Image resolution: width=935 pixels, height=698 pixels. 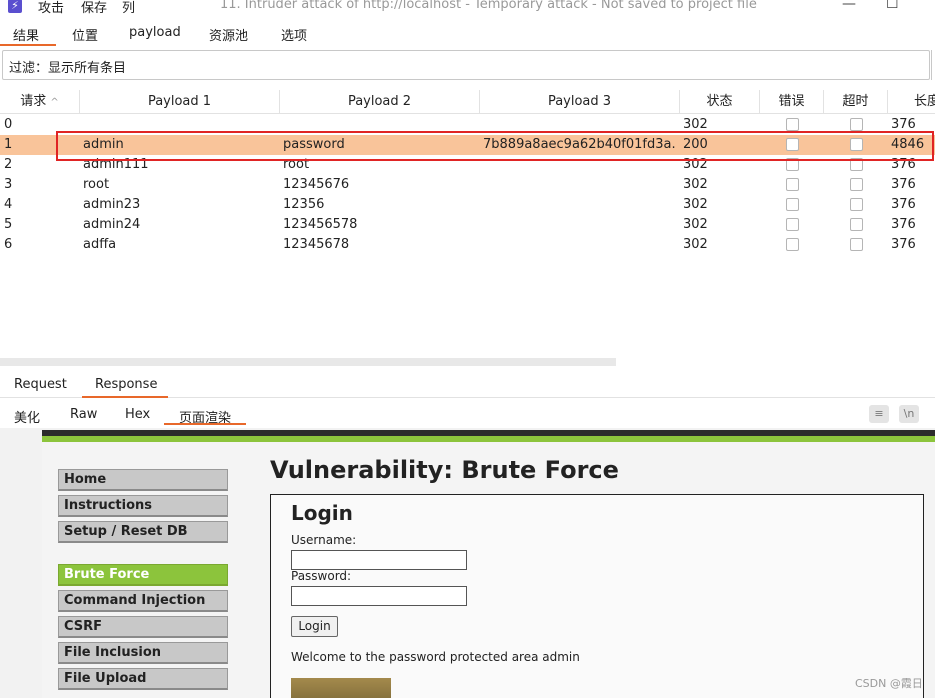 What do you see at coordinates (695, 144) in the screenshot?
I see `cell-status: 200` at bounding box center [695, 144].